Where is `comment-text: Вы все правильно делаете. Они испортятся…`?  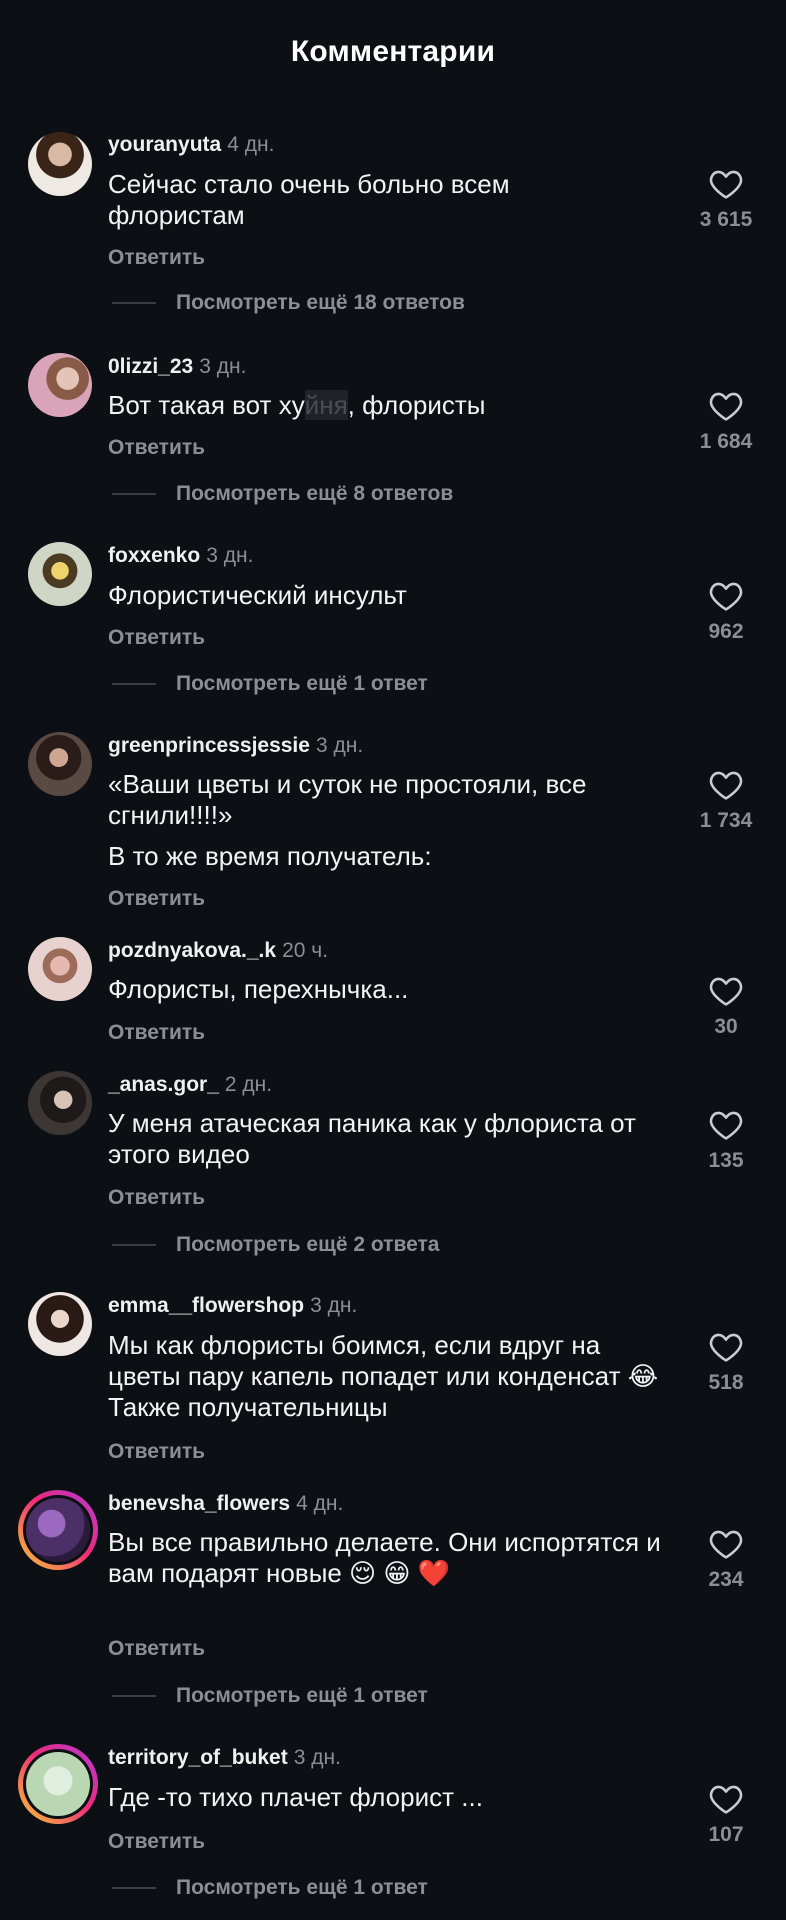 comment-text: Вы все правильно делаете. Они испортятся… is located at coordinates (384, 1557).